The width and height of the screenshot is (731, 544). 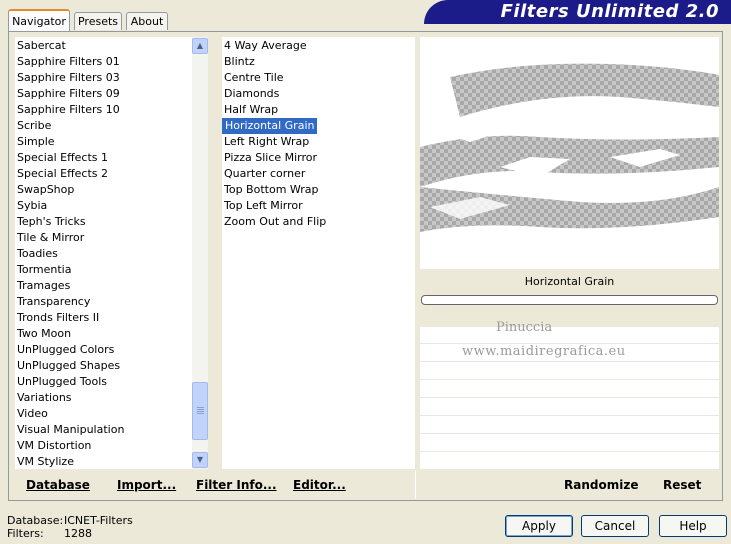 What do you see at coordinates (569, 300) in the screenshot?
I see `progress-bar` at bounding box center [569, 300].